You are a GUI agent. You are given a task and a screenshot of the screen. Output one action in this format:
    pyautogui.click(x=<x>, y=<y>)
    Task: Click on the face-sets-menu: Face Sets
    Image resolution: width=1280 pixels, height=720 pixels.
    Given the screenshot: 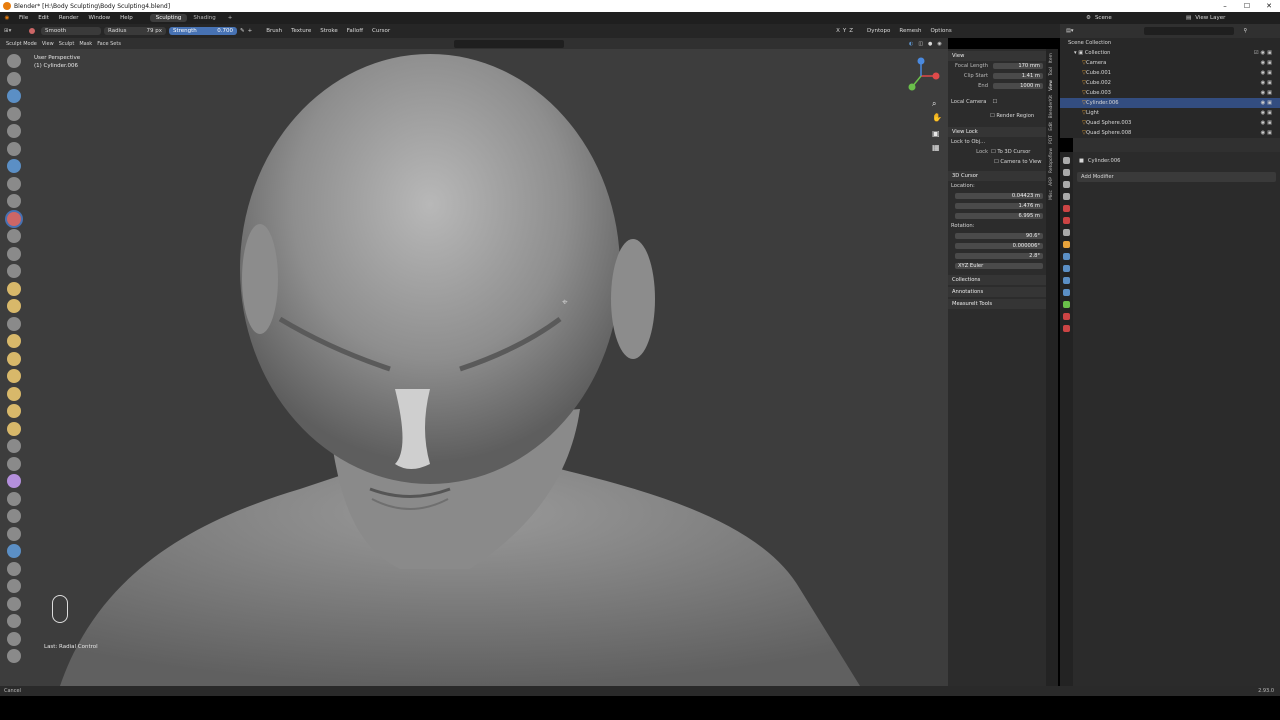 What is the action you would take?
    pyautogui.click(x=109, y=44)
    